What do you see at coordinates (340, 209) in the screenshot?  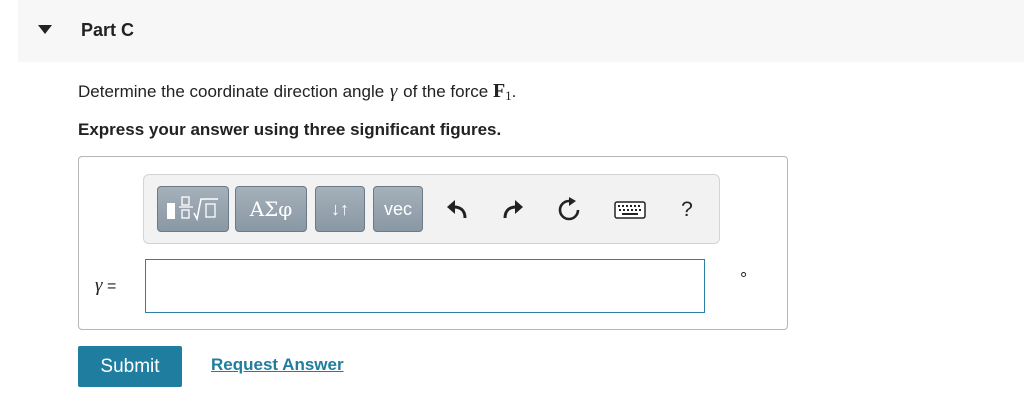 I see `arrows-button: ↓↑` at bounding box center [340, 209].